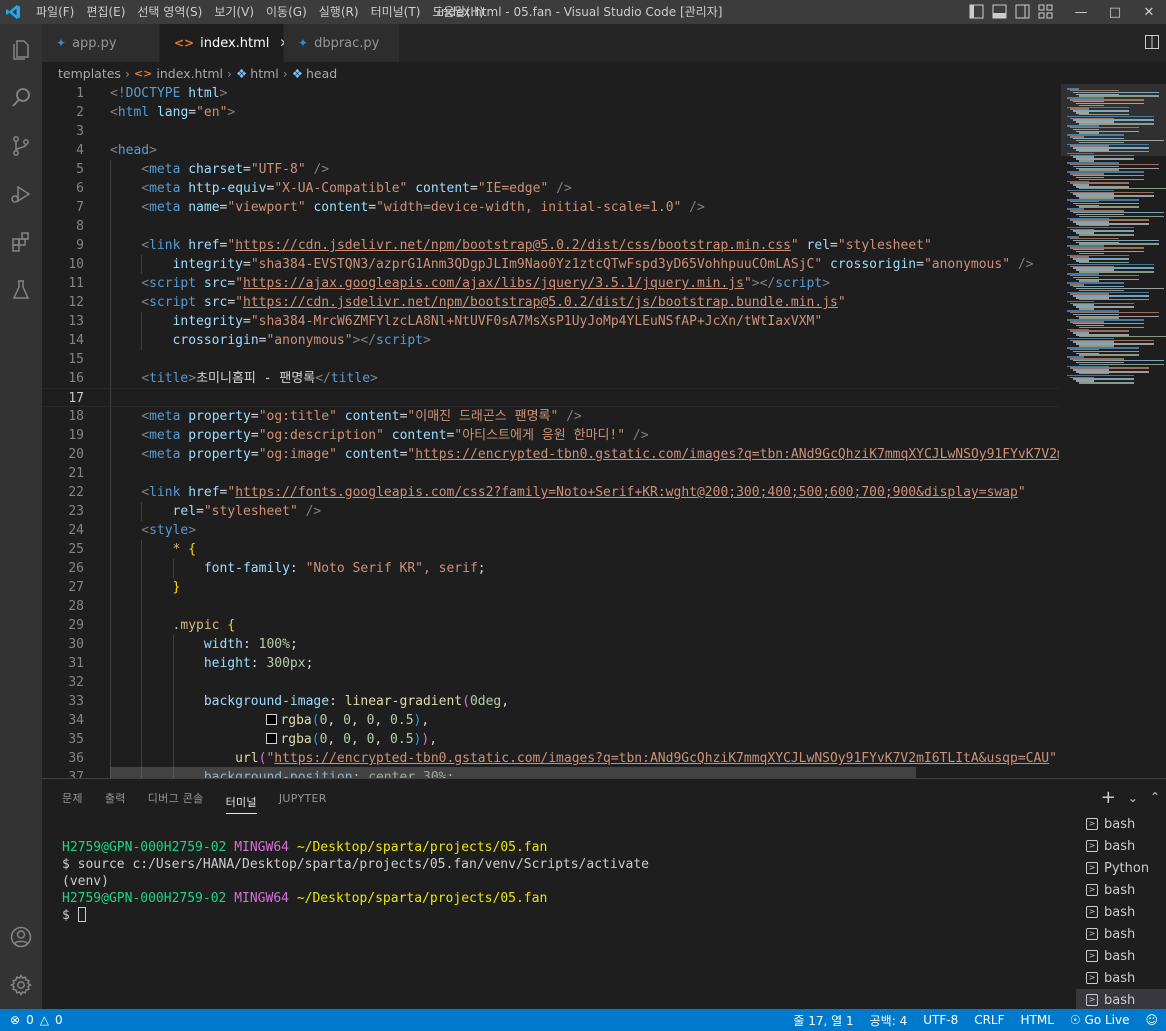 This screenshot has width=1166, height=1031. Describe the element at coordinates (21, 98) in the screenshot. I see `search-icon` at that location.